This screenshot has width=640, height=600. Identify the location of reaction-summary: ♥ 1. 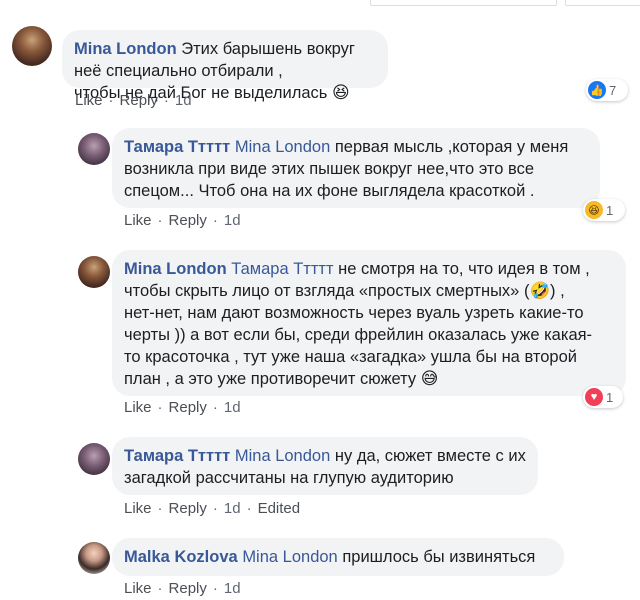
(603, 397).